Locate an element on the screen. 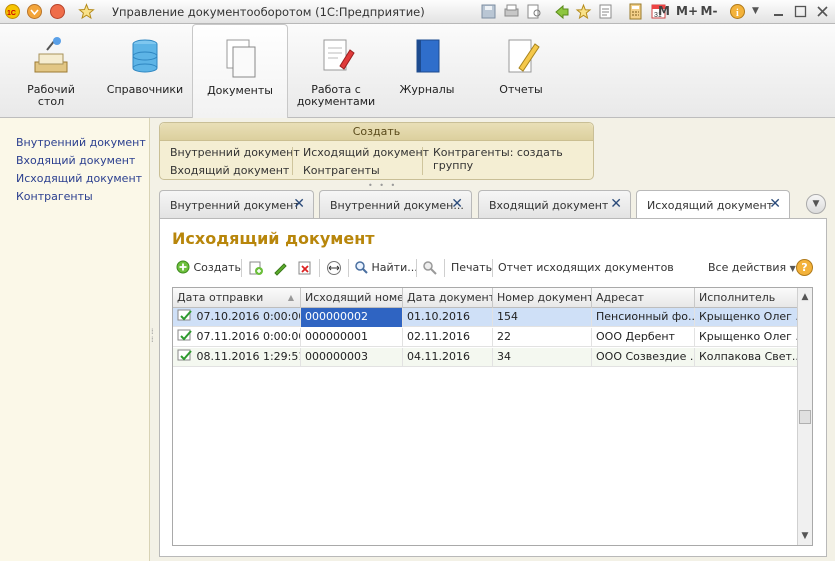 This screenshot has width=835, height=561. all-actions-button: Все действия ▼ is located at coordinates (752, 268).